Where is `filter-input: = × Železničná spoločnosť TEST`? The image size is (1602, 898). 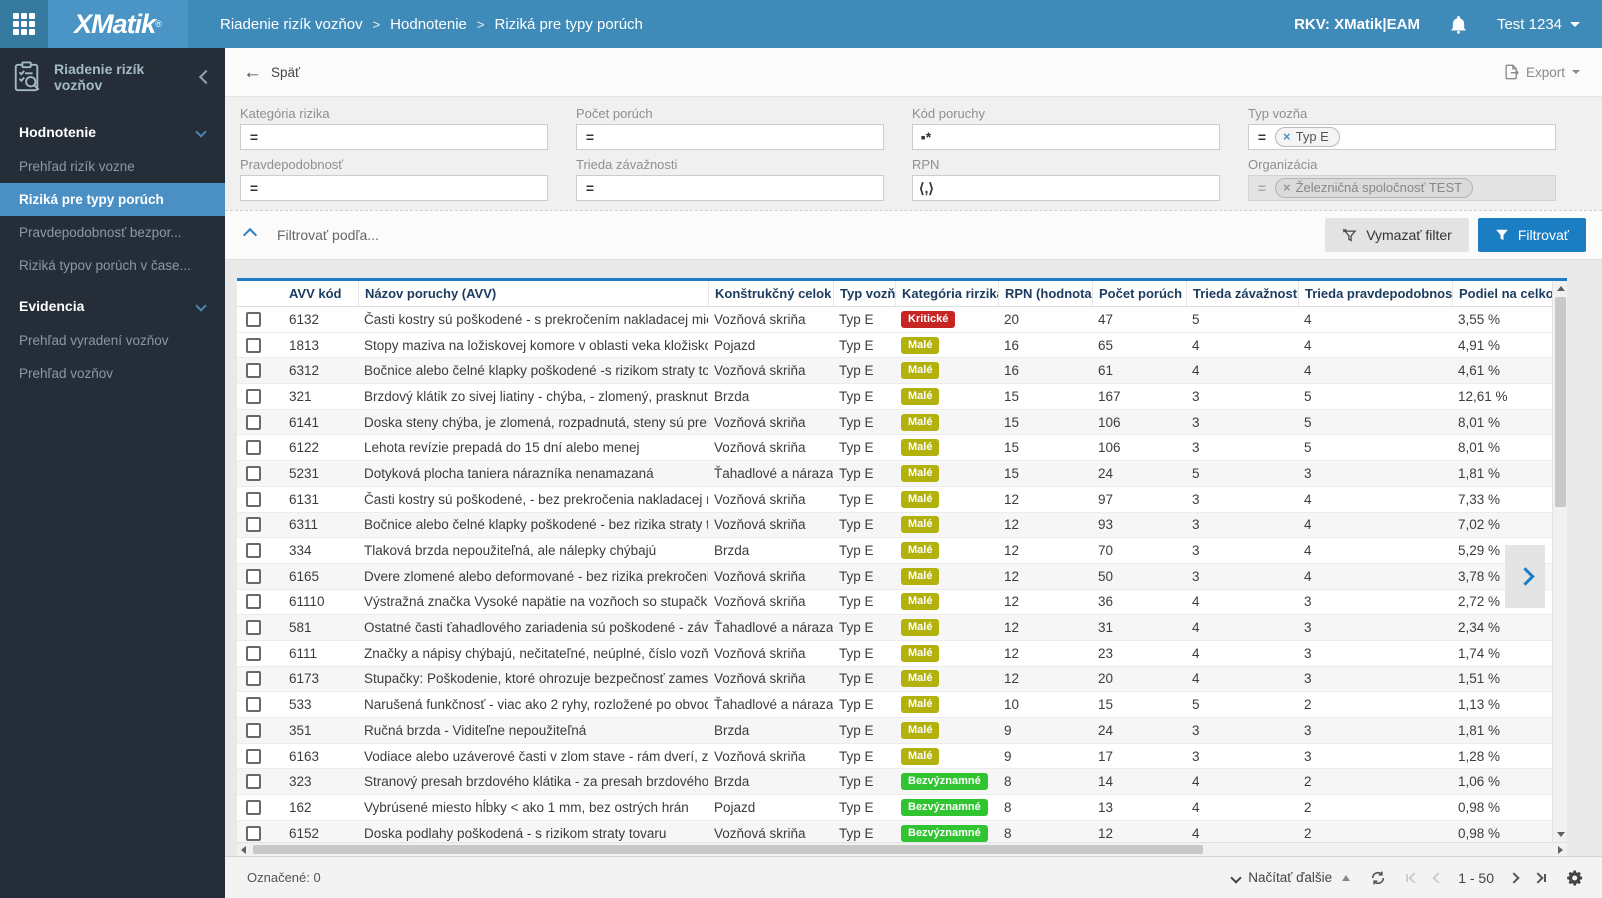 filter-input: = × Železničná spoločnosť TEST is located at coordinates (1402, 188).